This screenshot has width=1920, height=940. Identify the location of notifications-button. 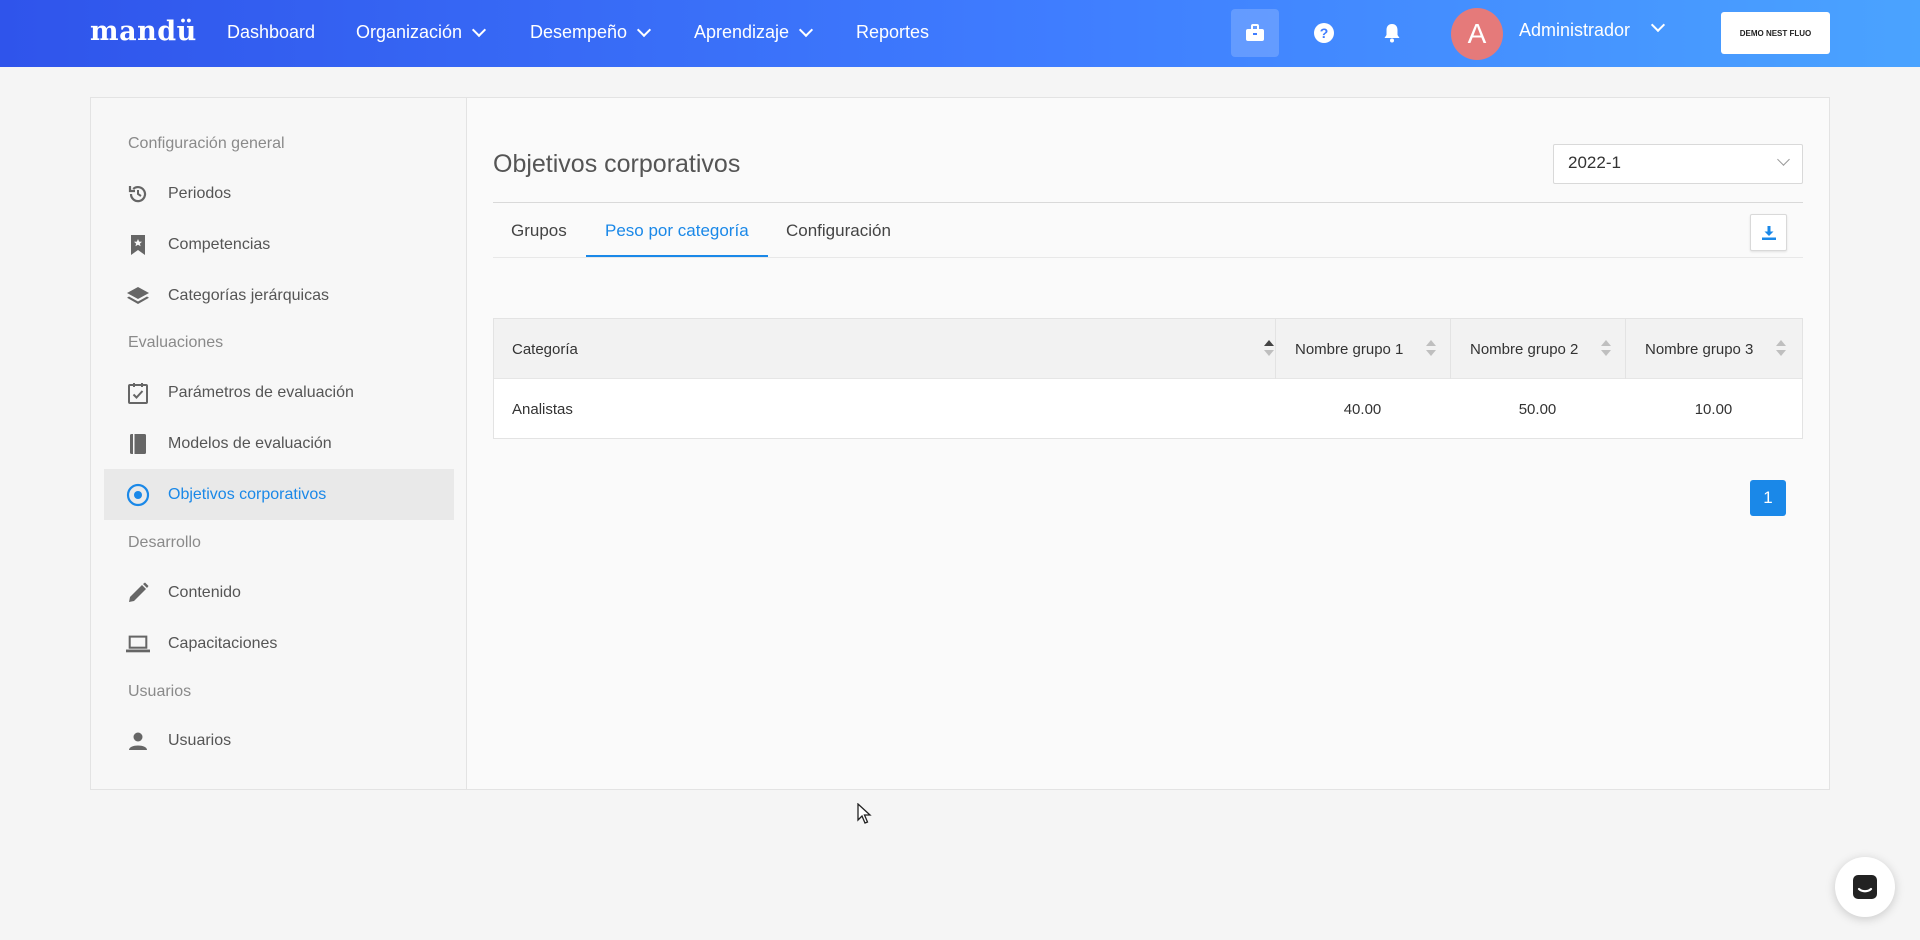
(1392, 33).